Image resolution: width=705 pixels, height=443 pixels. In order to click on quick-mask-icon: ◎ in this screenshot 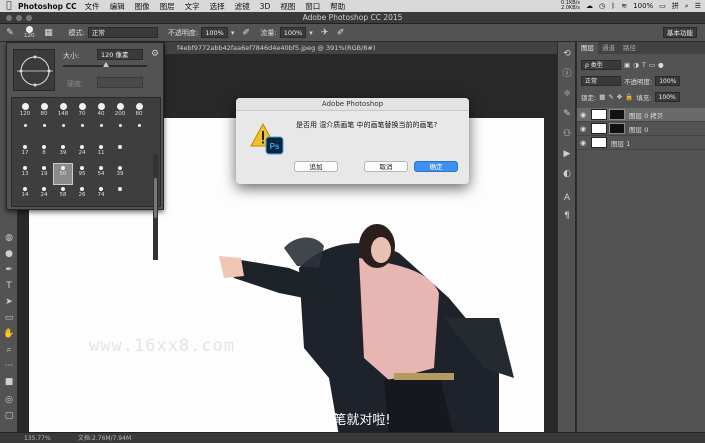, I will do `click(9, 400)`.